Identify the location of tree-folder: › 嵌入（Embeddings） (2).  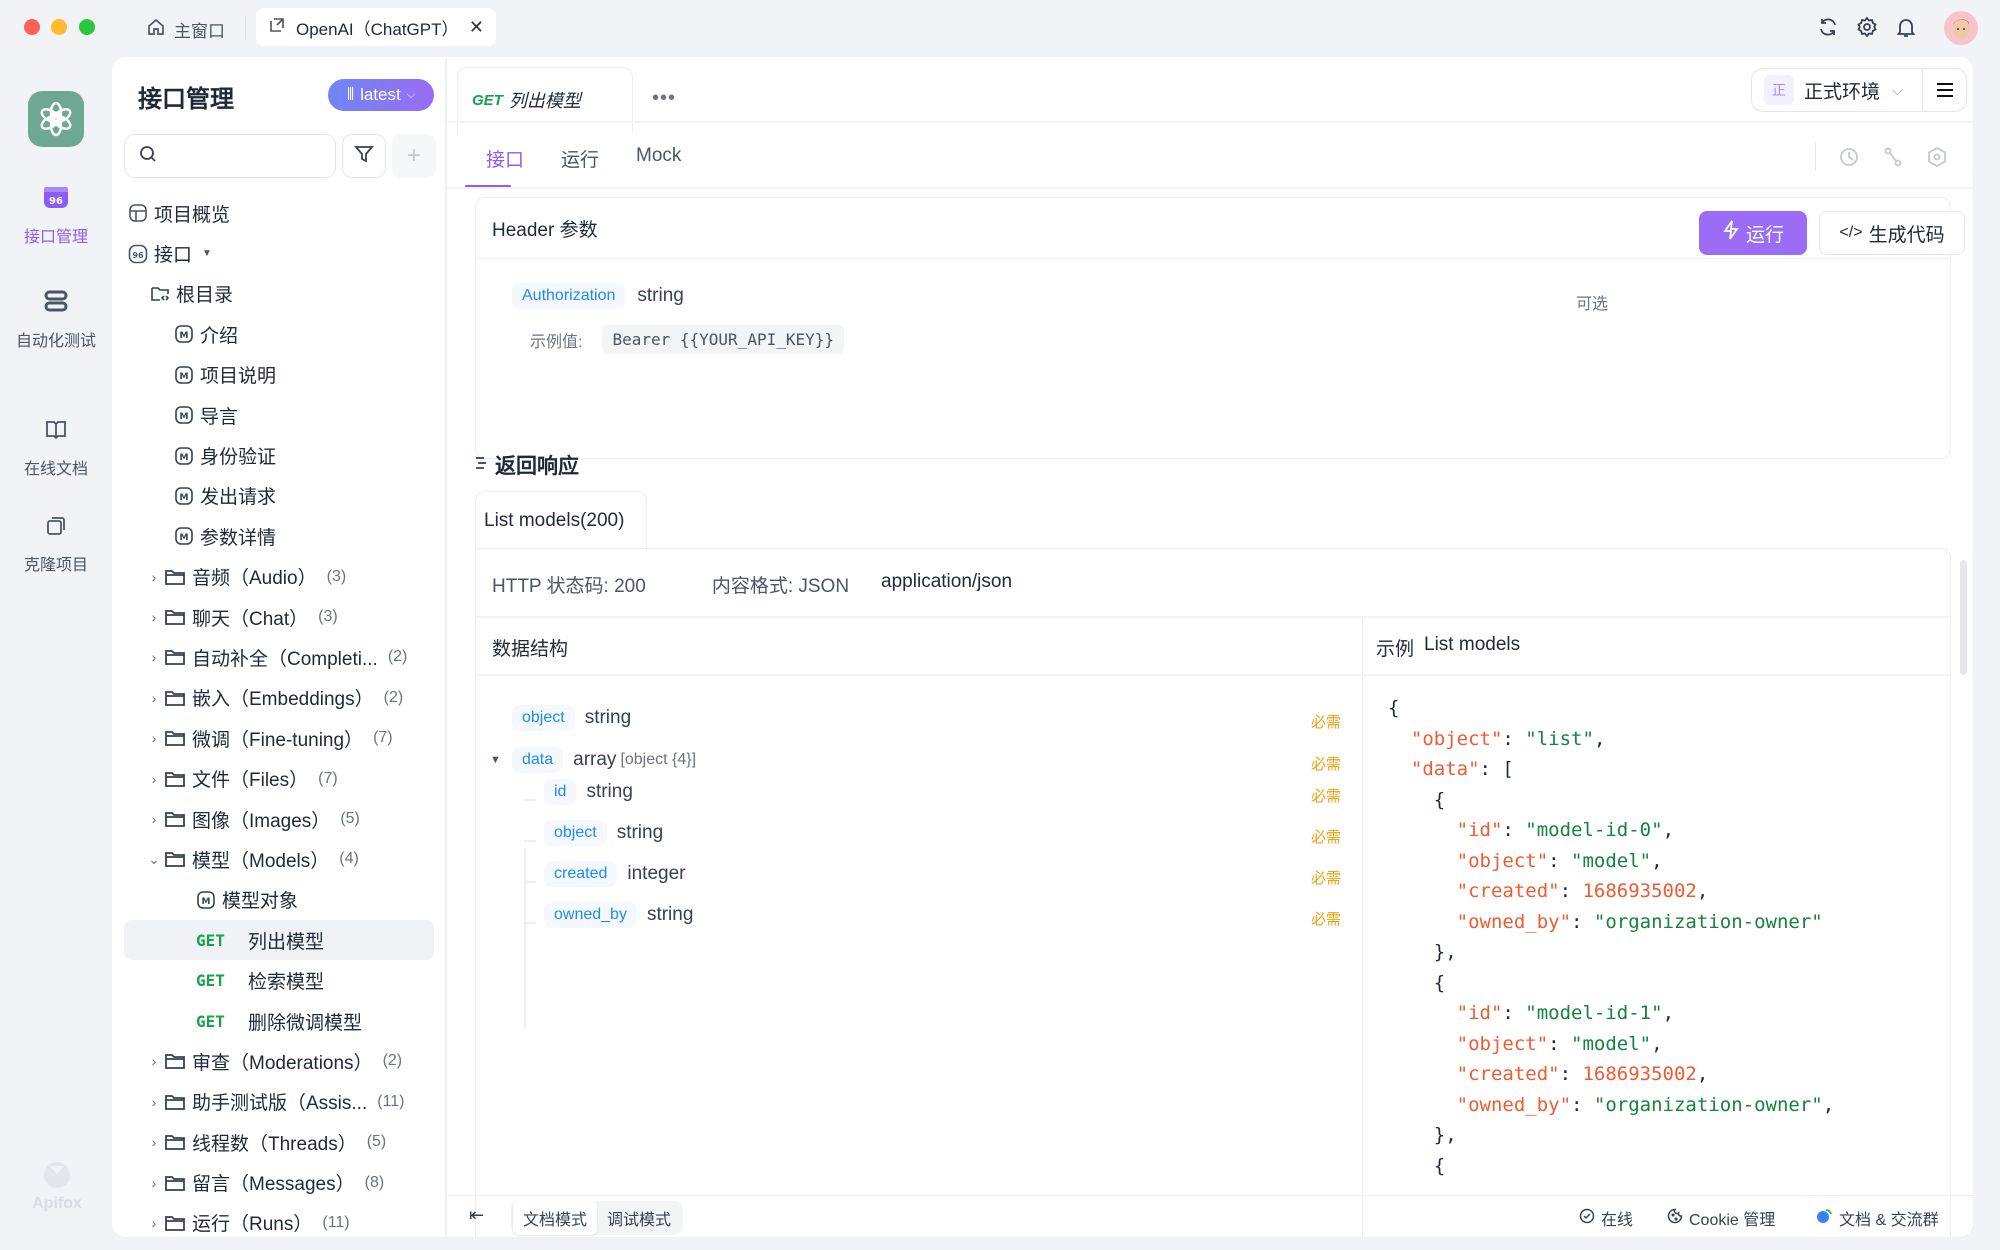
(278, 698).